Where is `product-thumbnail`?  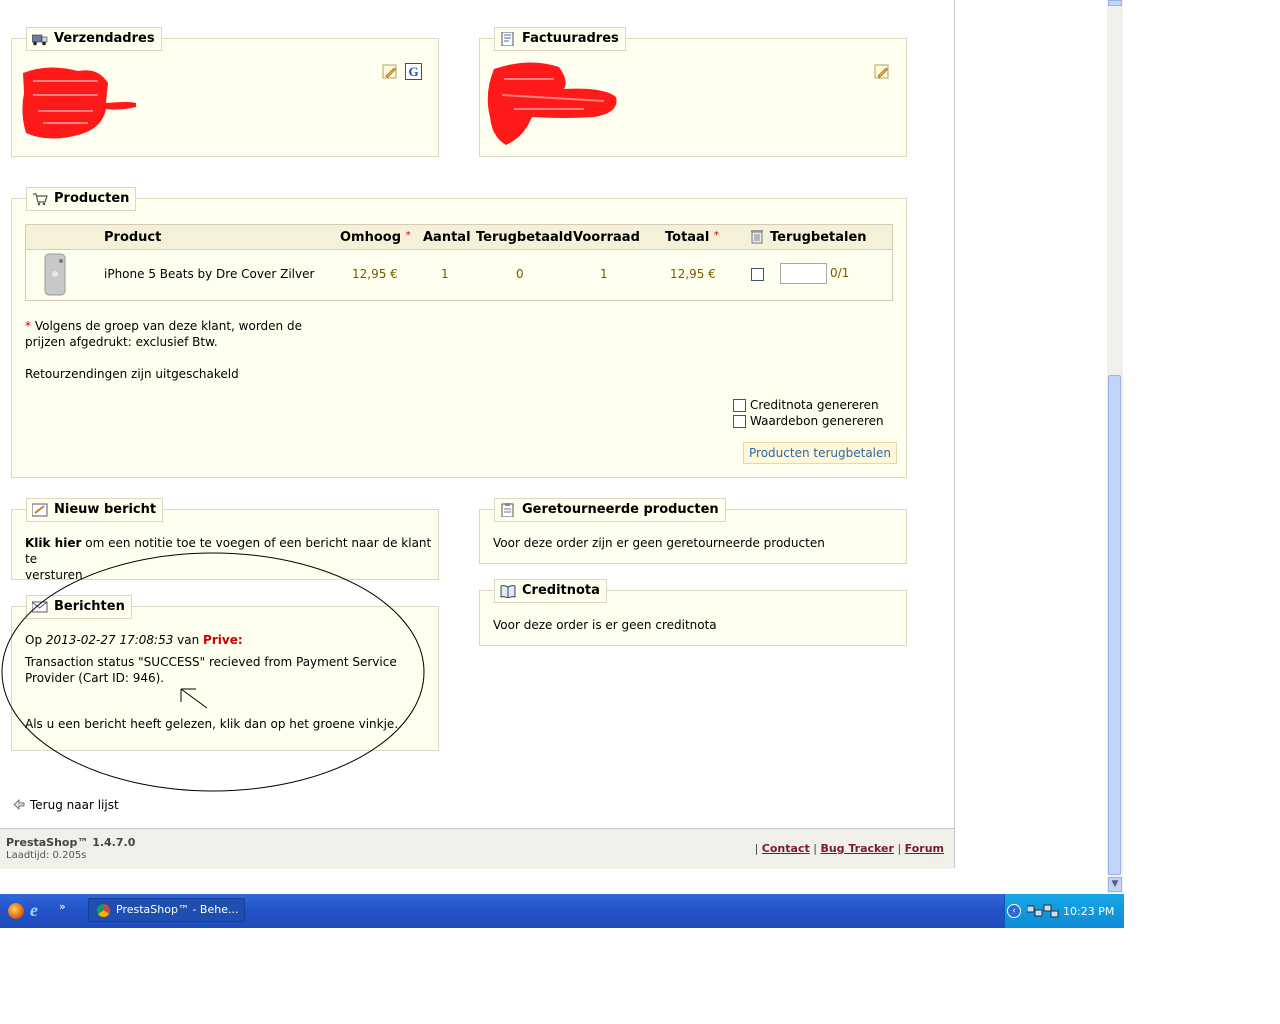 product-thumbnail is located at coordinates (55, 274).